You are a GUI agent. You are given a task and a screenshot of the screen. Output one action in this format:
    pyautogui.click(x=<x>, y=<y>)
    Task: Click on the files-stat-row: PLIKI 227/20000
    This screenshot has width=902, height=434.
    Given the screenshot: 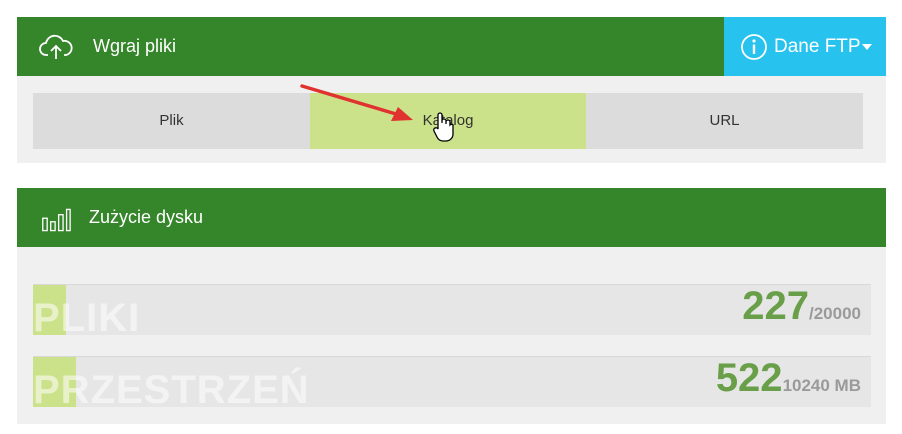 What is the action you would take?
    pyautogui.click(x=452, y=312)
    